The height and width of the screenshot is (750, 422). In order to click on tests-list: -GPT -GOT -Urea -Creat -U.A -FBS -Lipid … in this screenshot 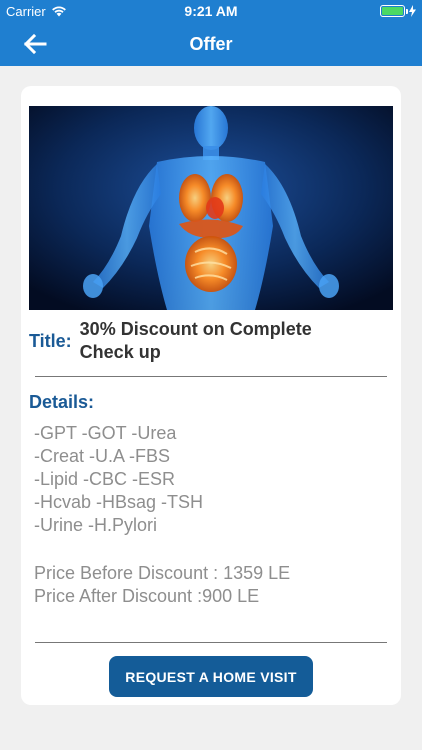, I will do `click(209, 479)`.